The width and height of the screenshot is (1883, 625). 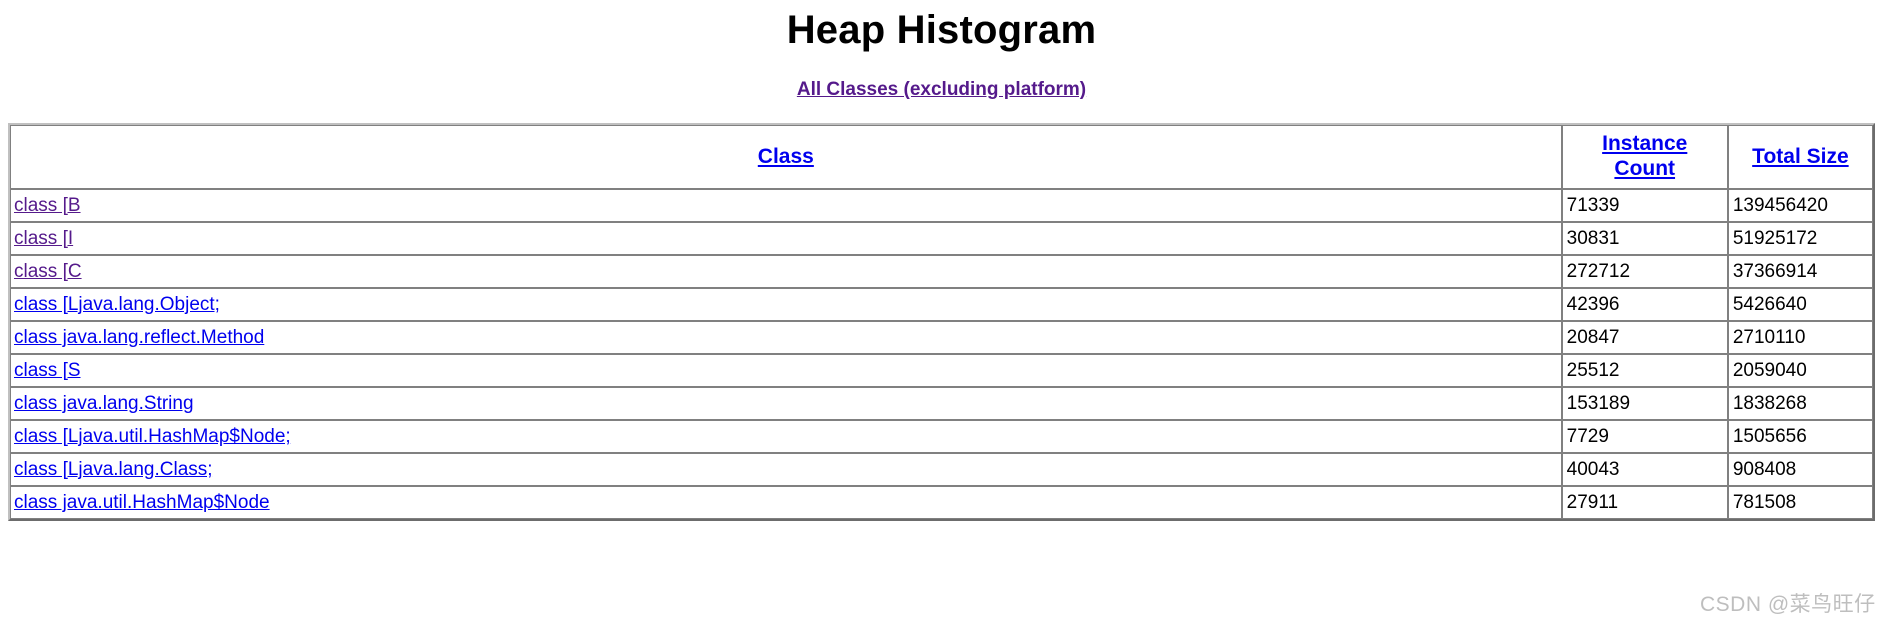 What do you see at coordinates (104, 403) in the screenshot?
I see `class-link: class java.lang.String` at bounding box center [104, 403].